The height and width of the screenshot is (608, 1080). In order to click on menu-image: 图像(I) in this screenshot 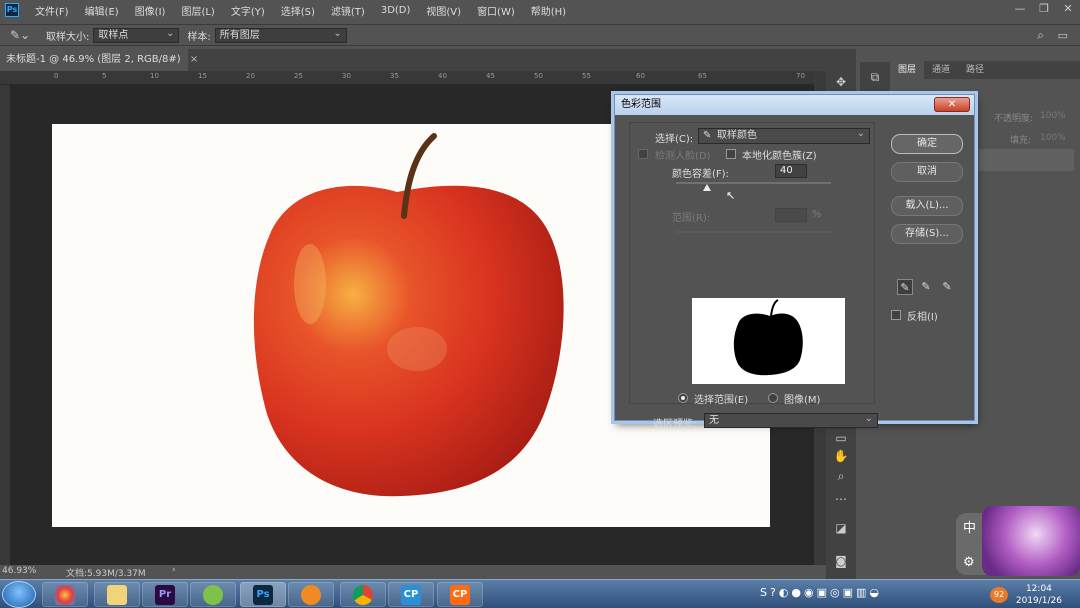, I will do `click(150, 10)`.